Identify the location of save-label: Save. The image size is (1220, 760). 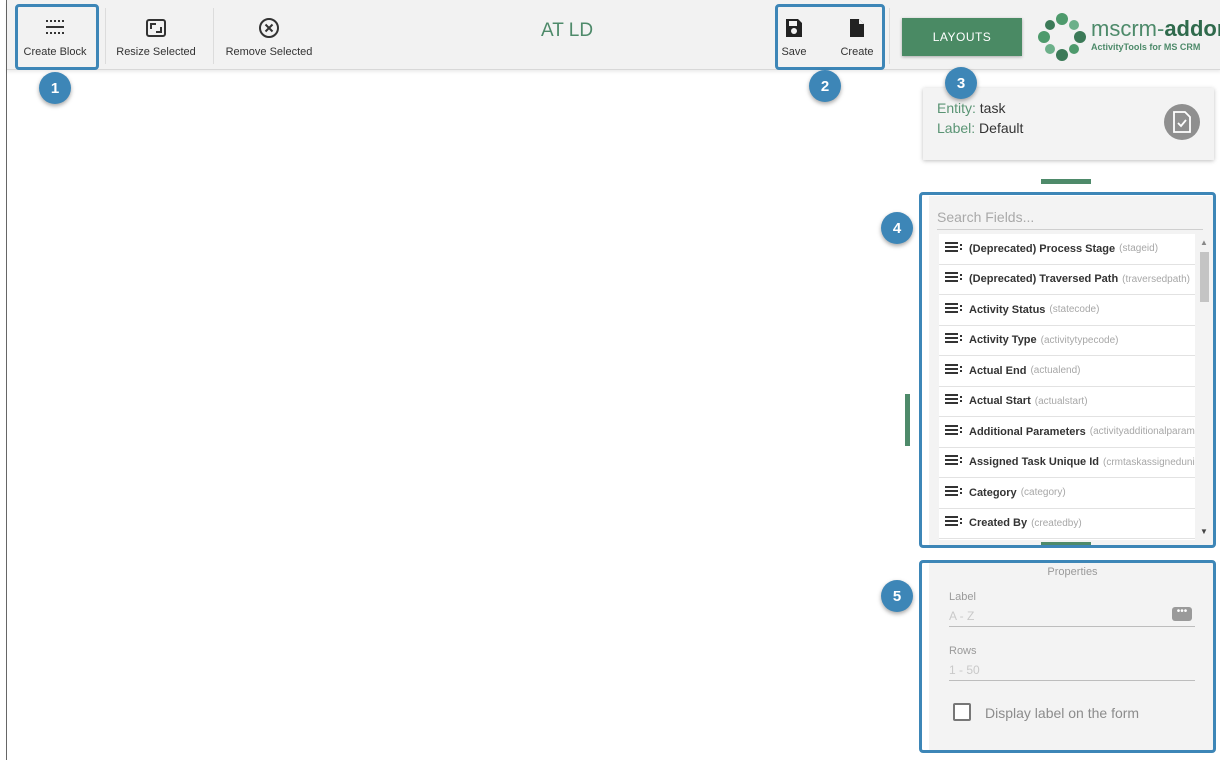
(794, 52).